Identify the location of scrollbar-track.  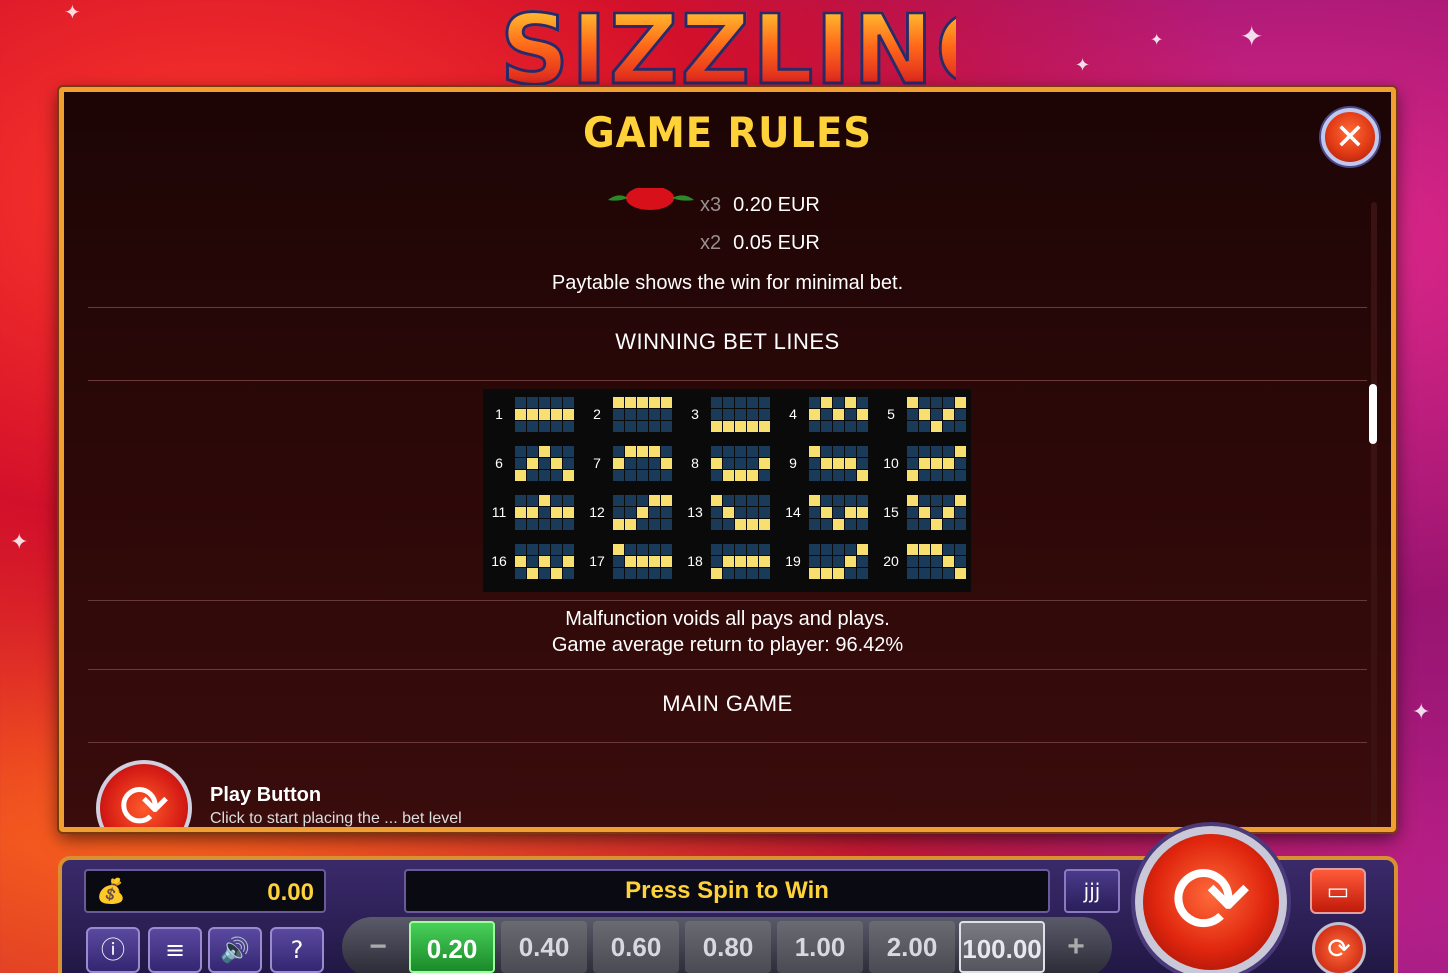
(1374, 514).